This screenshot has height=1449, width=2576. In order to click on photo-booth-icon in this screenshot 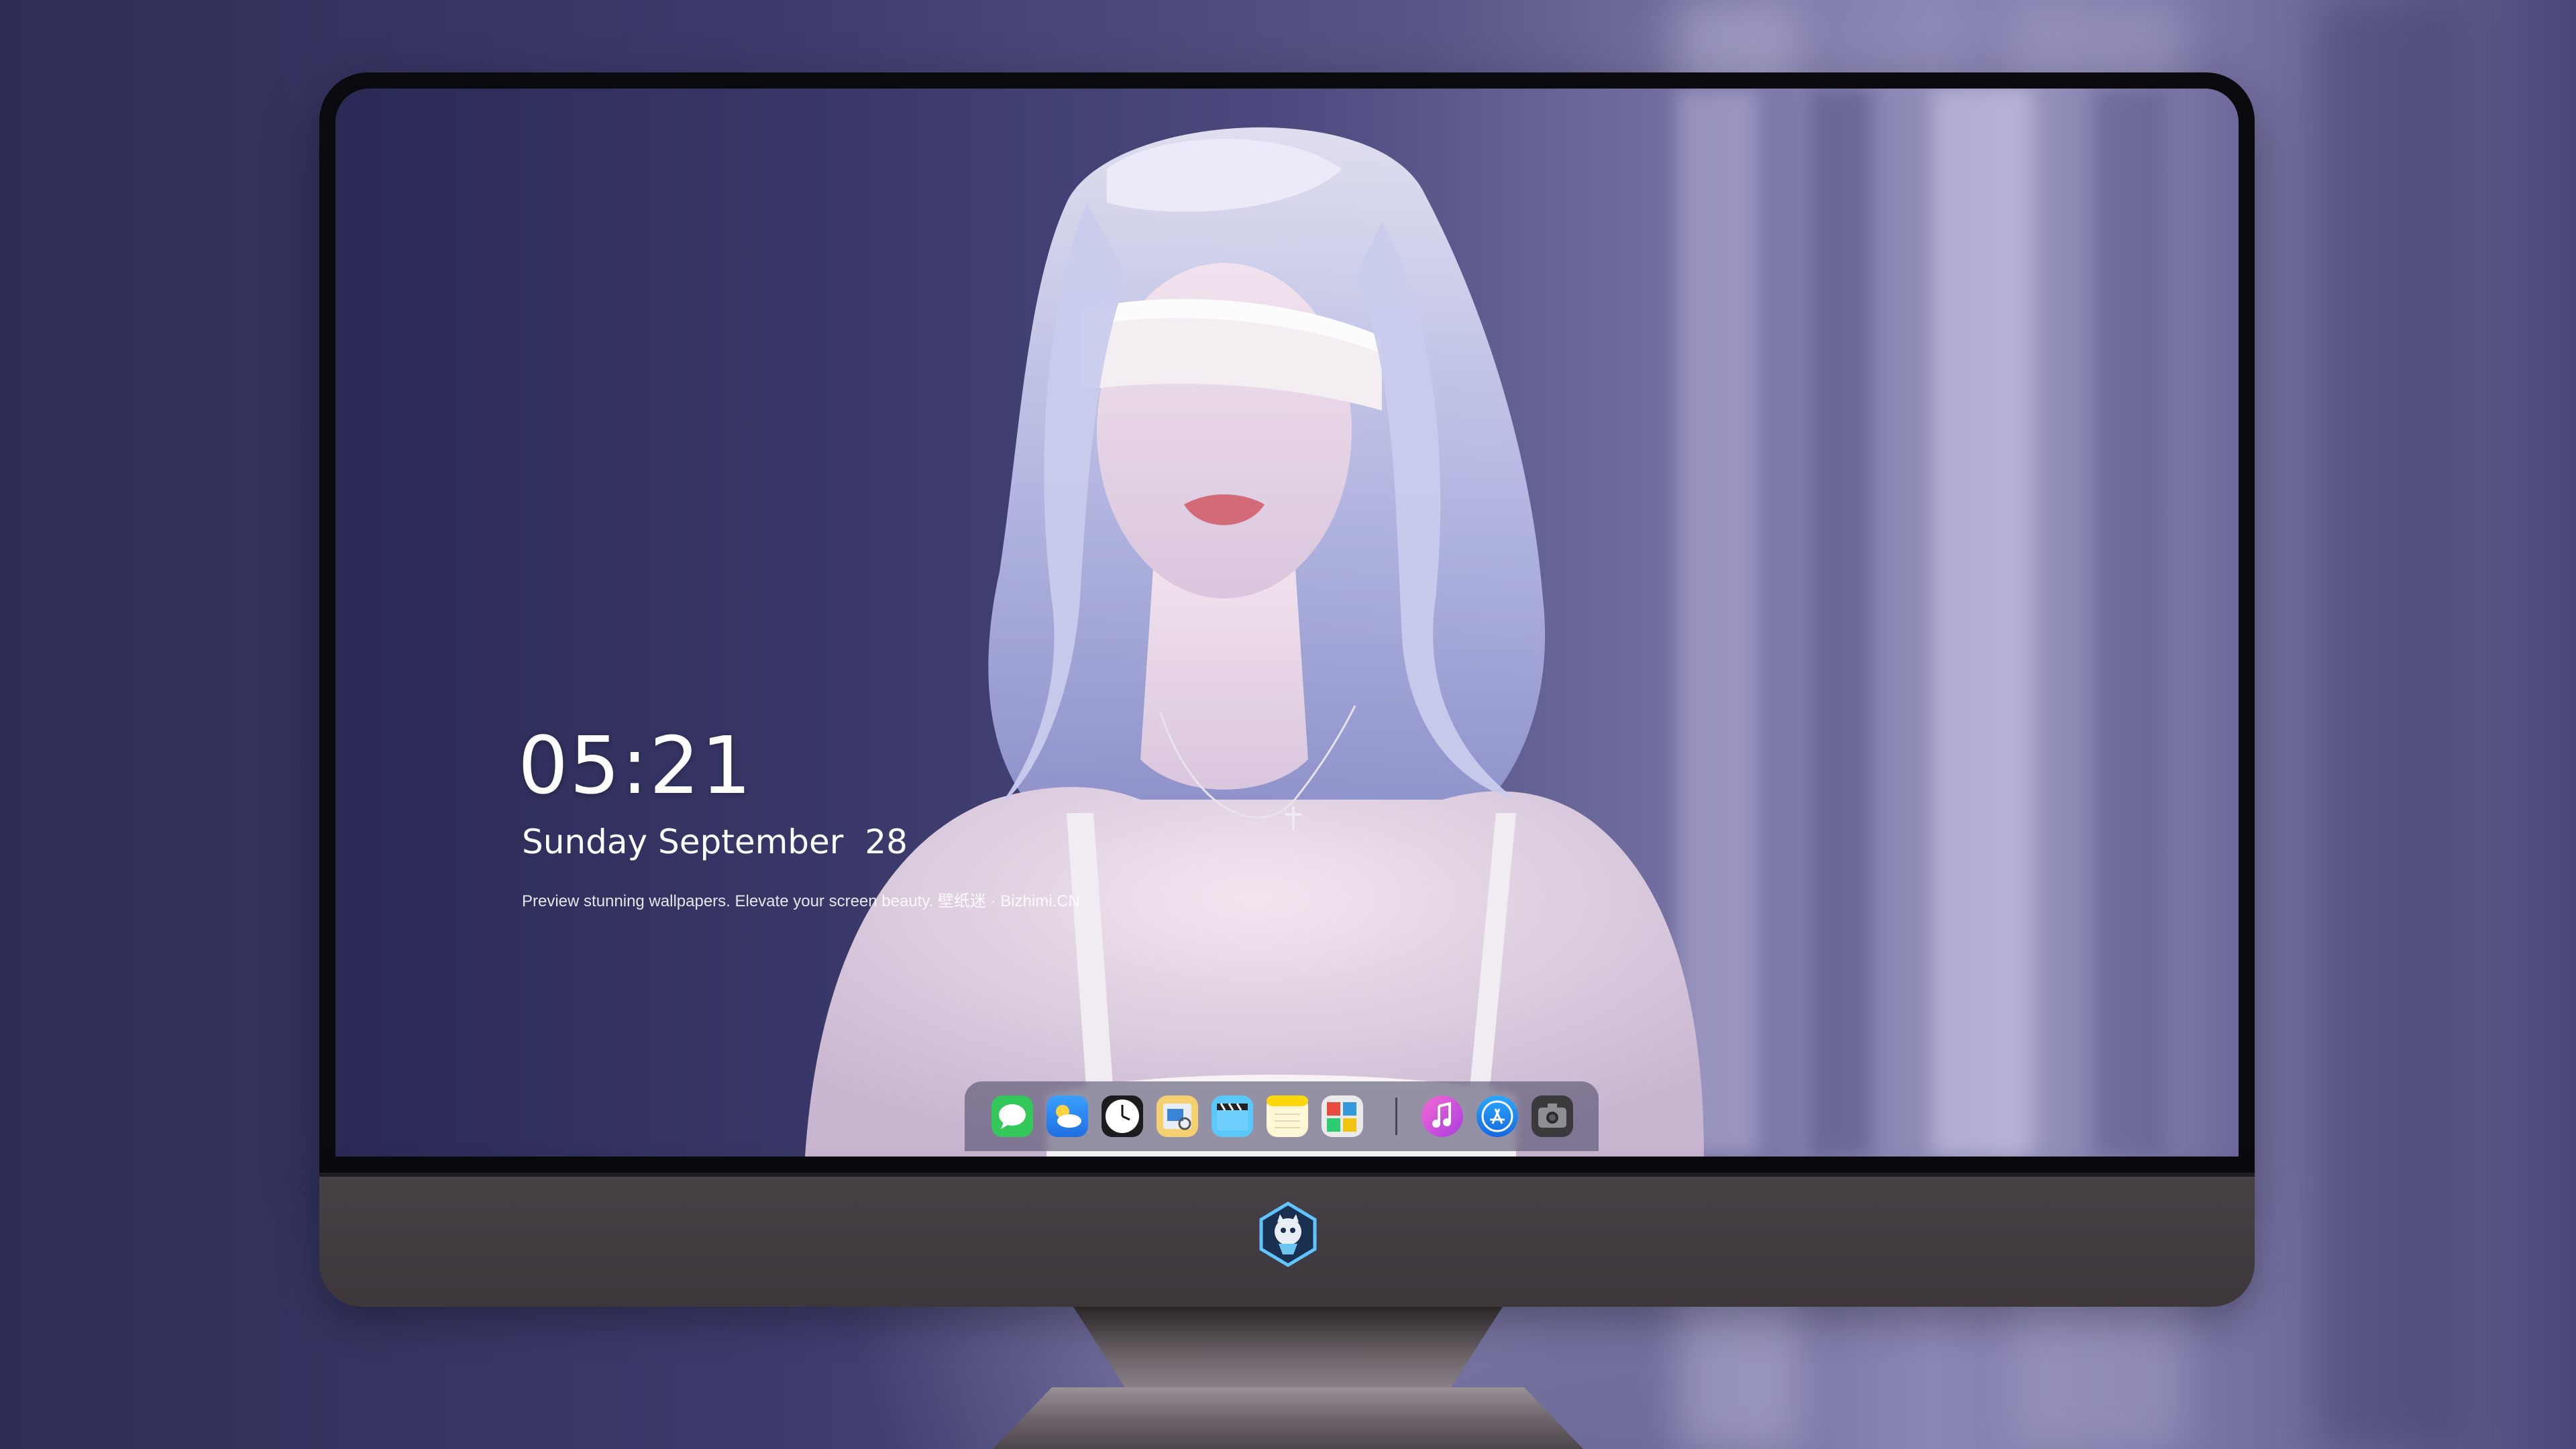, I will do `click(1342, 1116)`.